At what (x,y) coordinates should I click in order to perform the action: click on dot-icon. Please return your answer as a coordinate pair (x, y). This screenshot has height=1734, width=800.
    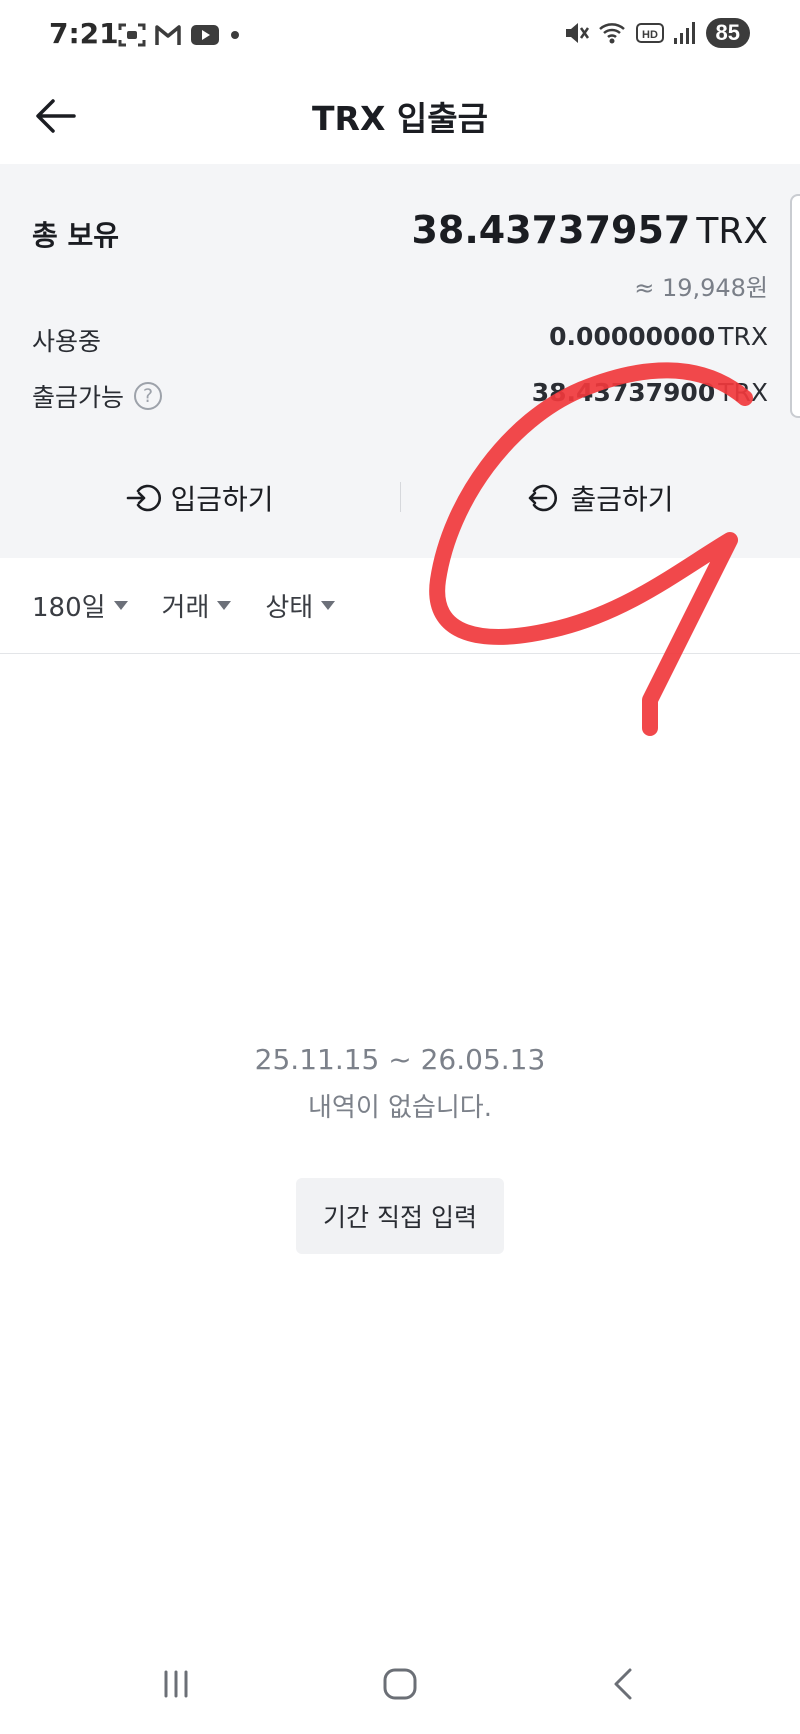
    Looking at the image, I should click on (235, 35).